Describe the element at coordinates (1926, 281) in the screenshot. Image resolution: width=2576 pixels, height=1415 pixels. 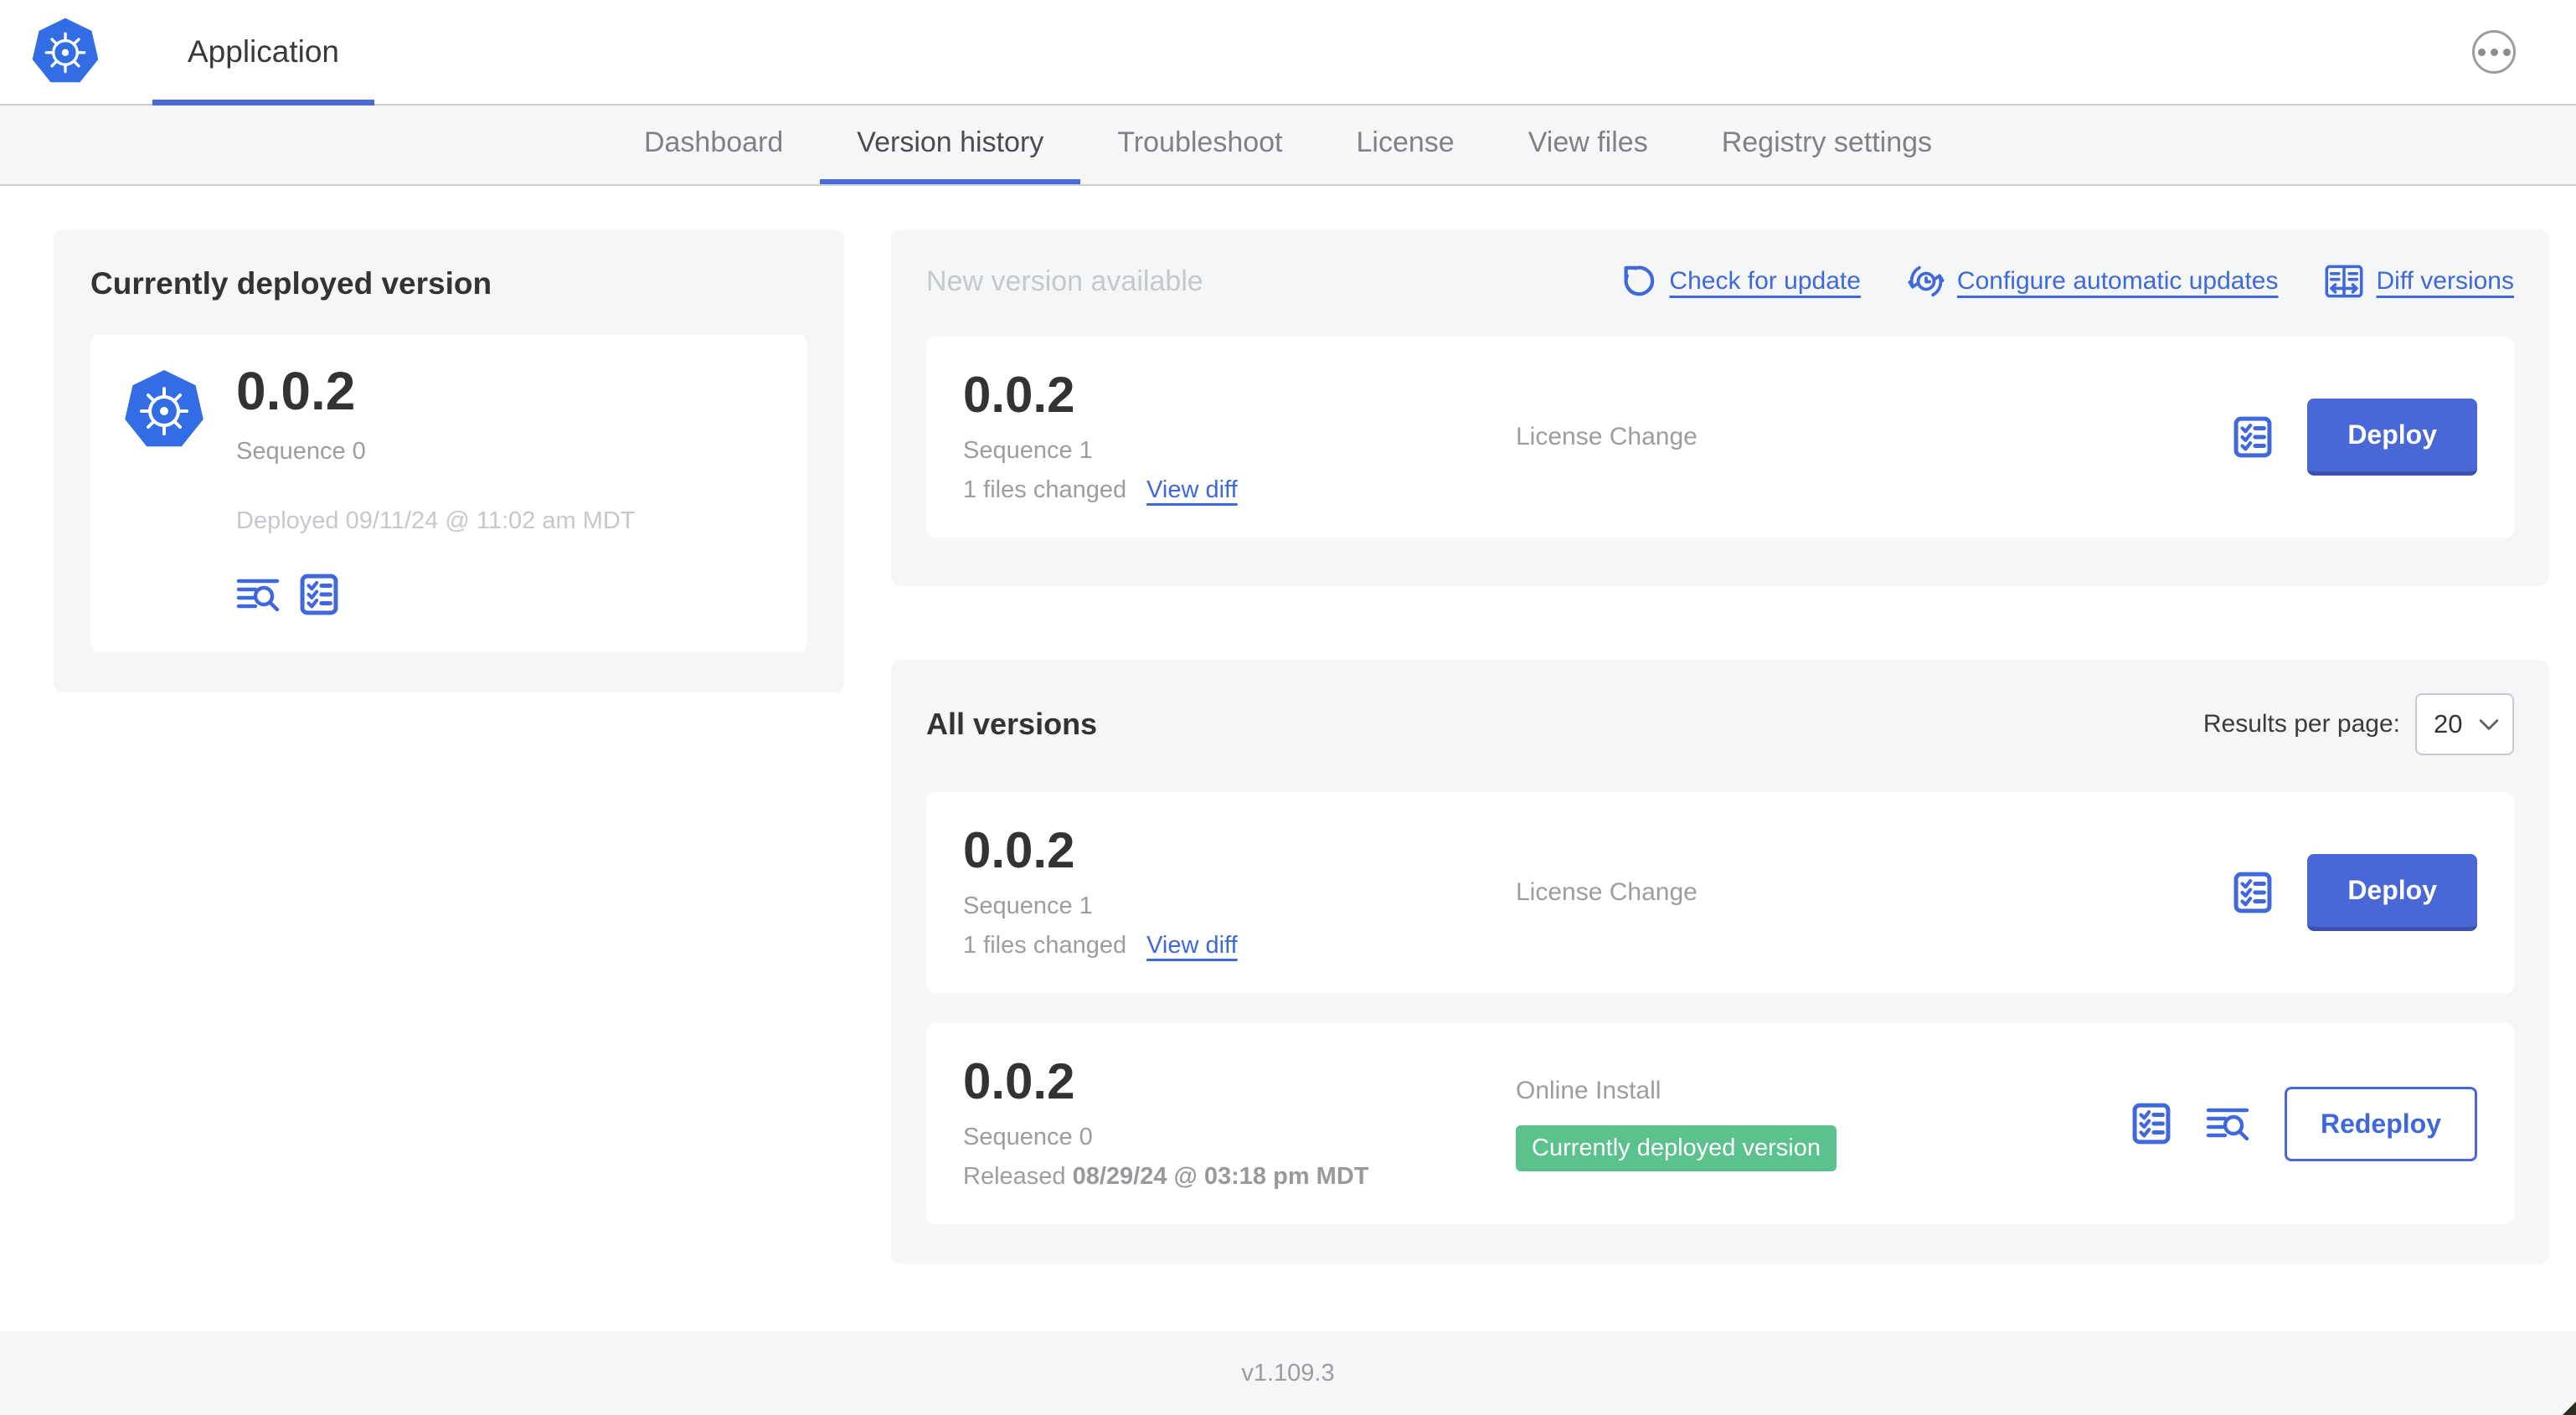
I see `schedule-sync-icon` at that location.